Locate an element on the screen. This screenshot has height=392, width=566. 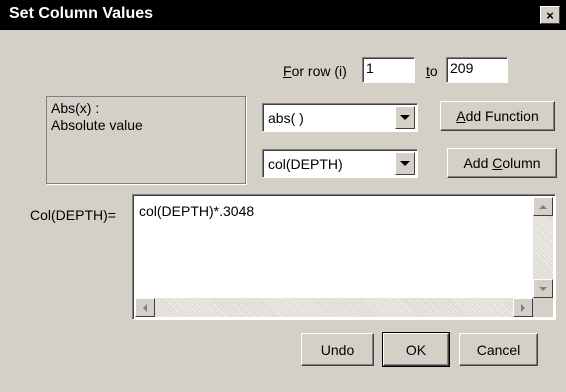
scroll-down-button is located at coordinates (543, 288).